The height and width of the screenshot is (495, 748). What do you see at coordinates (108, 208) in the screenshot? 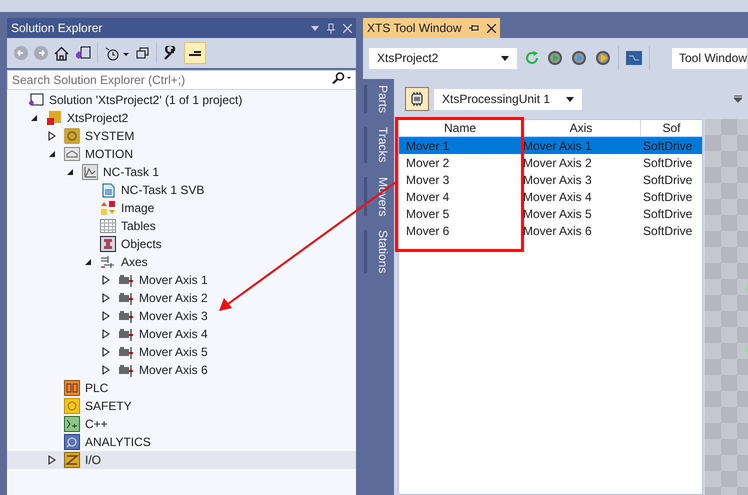
I see `image-icon` at bounding box center [108, 208].